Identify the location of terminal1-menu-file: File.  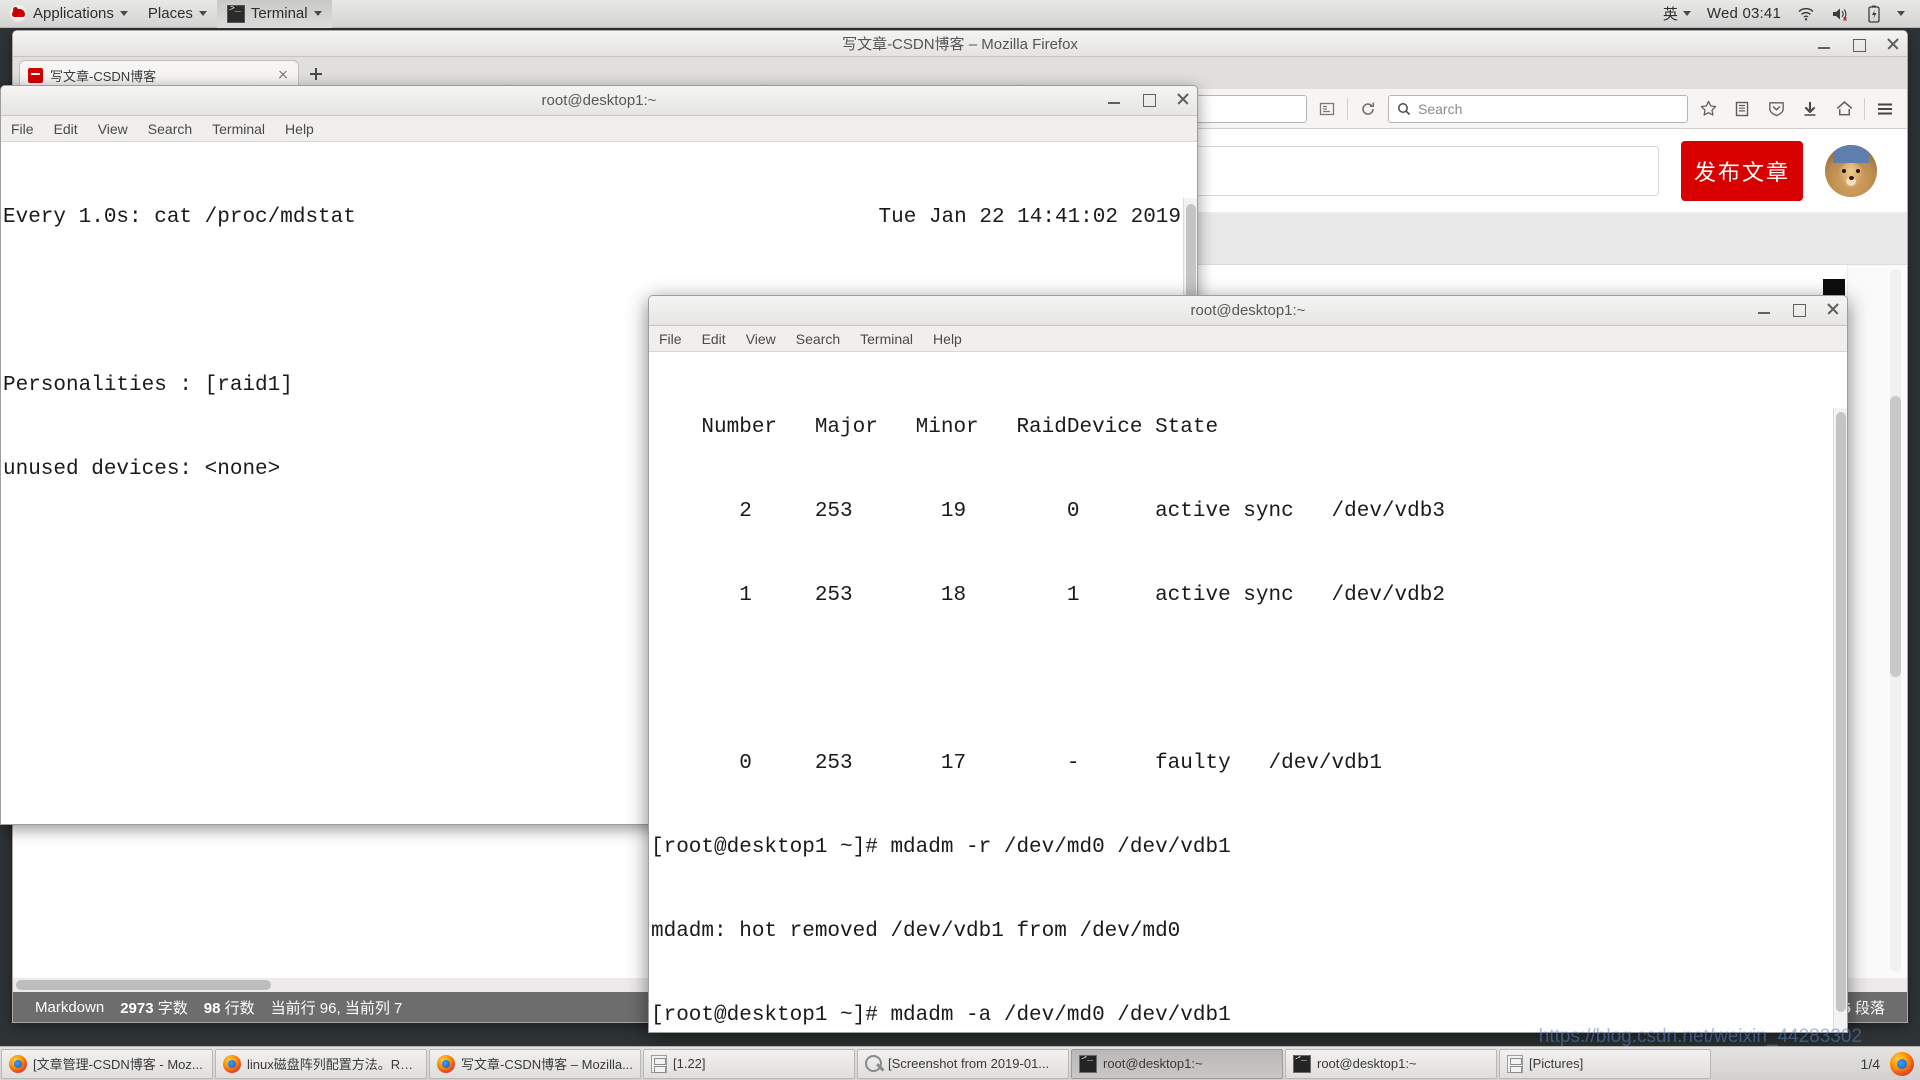
(22, 129).